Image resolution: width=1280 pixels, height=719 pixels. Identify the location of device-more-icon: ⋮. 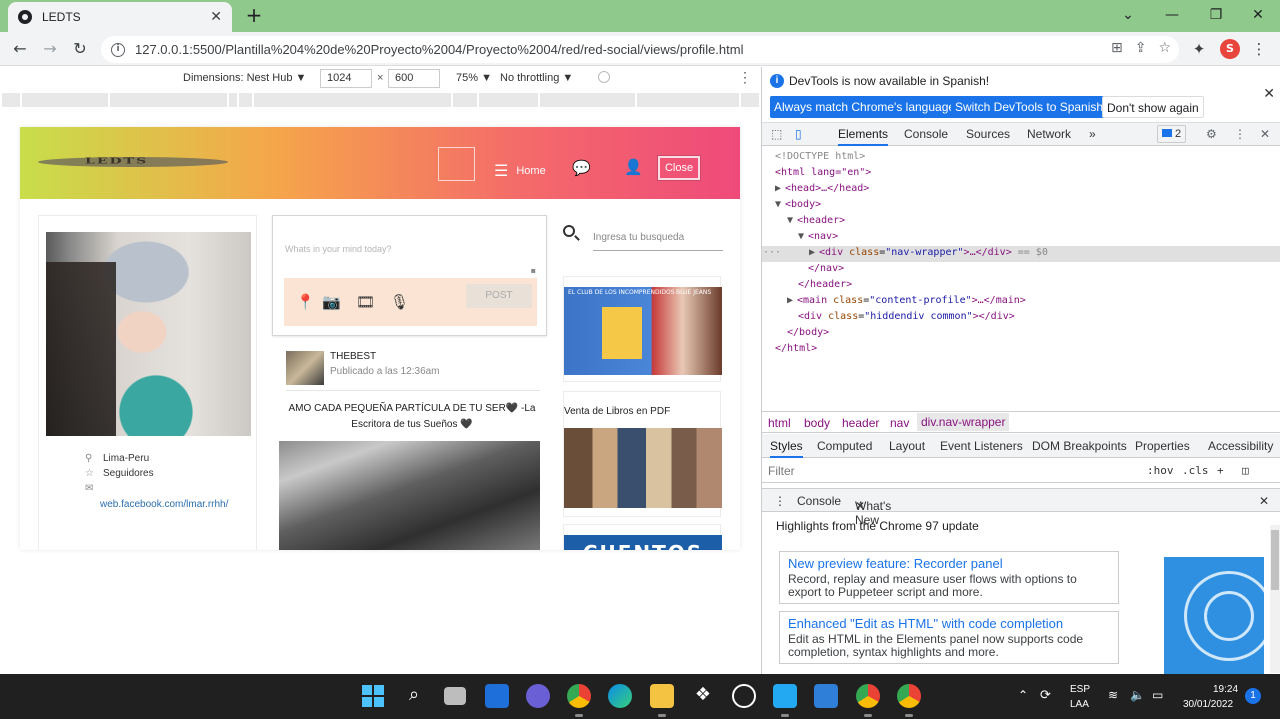
(745, 77).